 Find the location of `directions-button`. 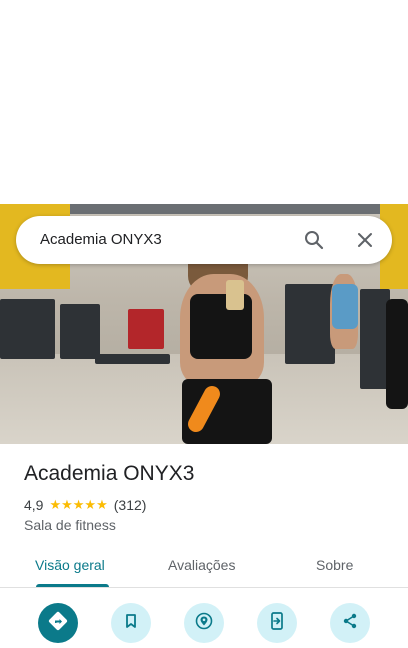

directions-button is located at coordinates (58, 623).